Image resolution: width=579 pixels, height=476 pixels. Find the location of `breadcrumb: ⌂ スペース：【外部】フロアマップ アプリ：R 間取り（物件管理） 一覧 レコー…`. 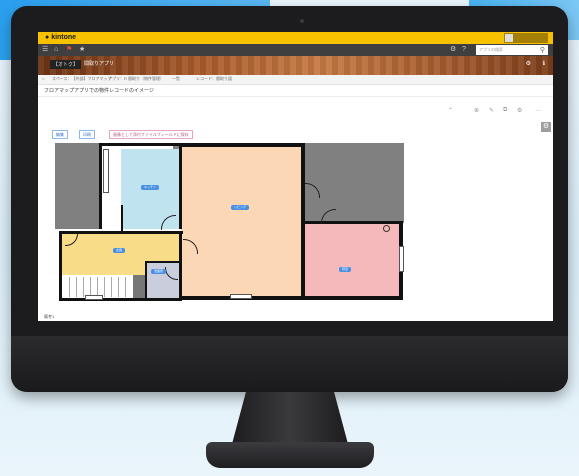

breadcrumb: ⌂ スペース：【外部】フロアマップ アプリ：R 間取り（物件管理） 一覧 レコー… is located at coordinates (295, 80).